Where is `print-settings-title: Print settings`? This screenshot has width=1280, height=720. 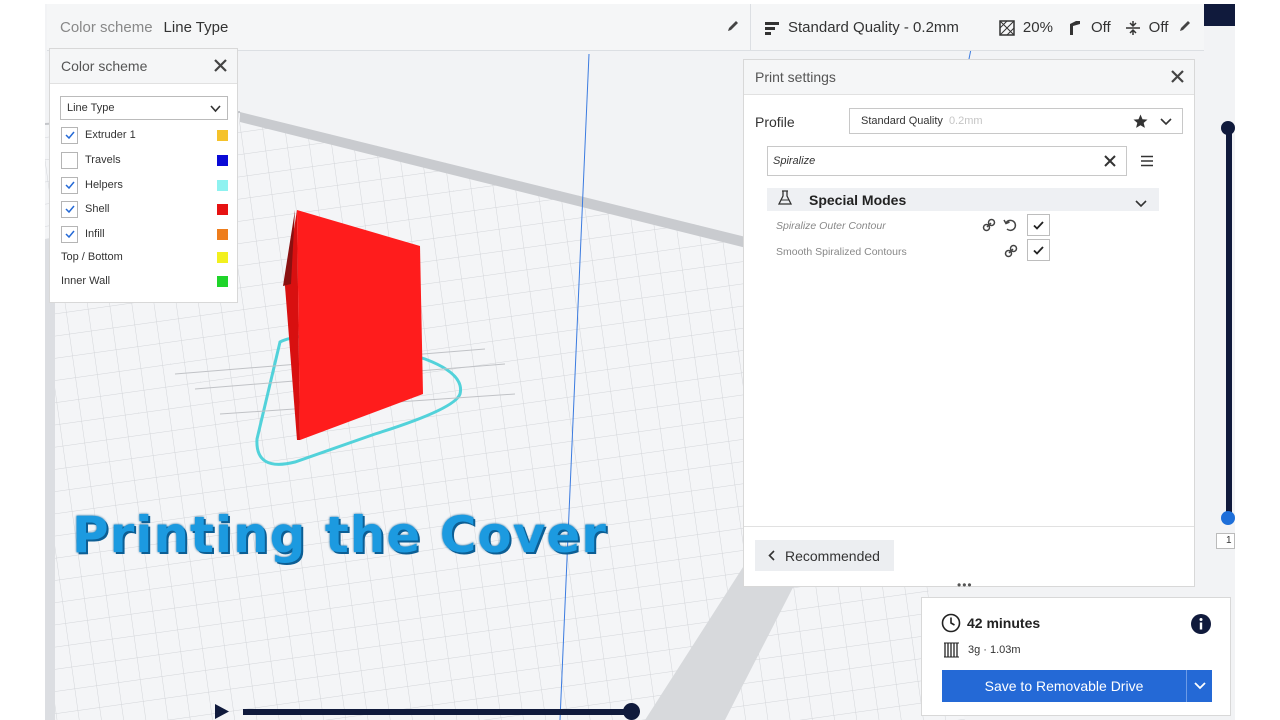
print-settings-title: Print settings is located at coordinates (795, 77).